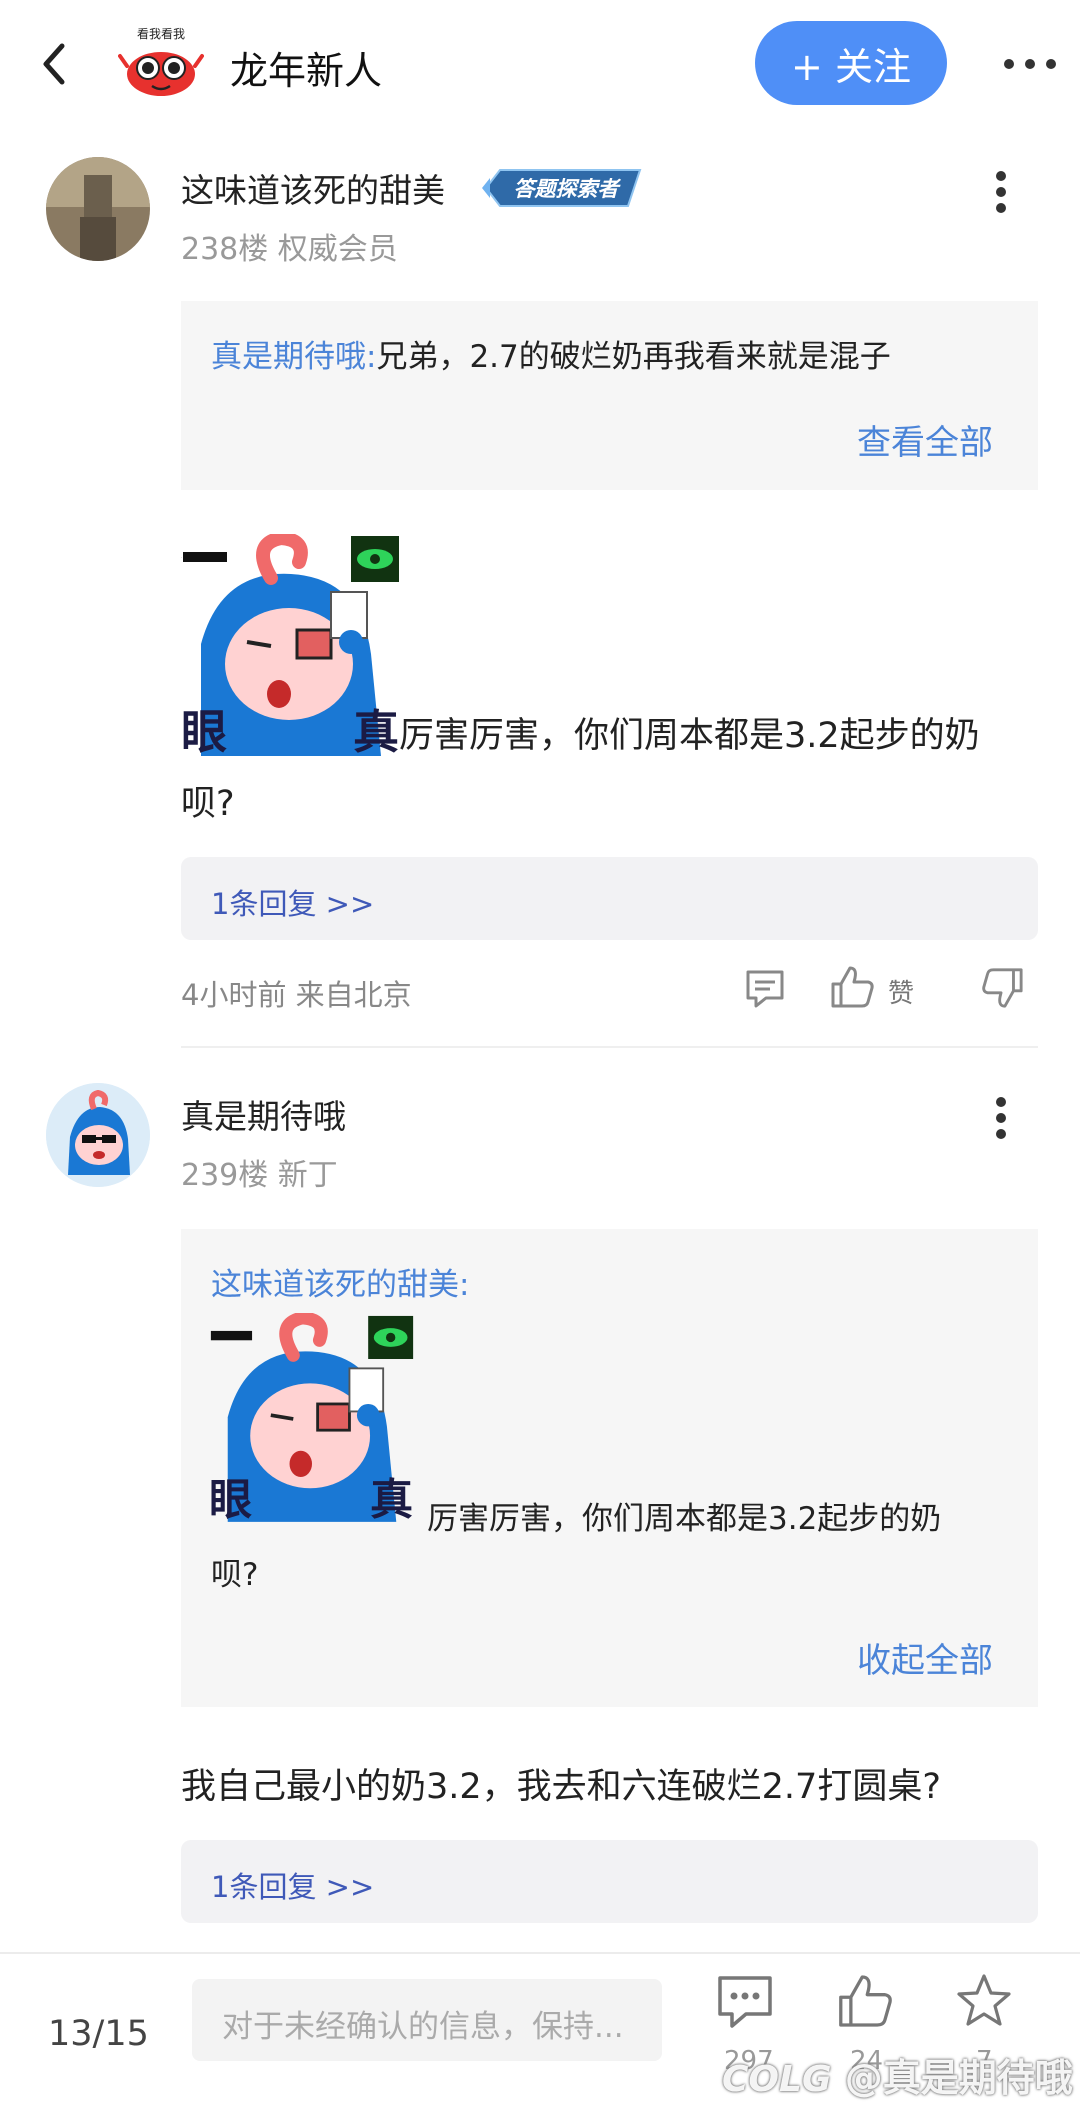 This screenshot has height=2115, width=1080. I want to click on more-options-icon, so click(1030, 64).